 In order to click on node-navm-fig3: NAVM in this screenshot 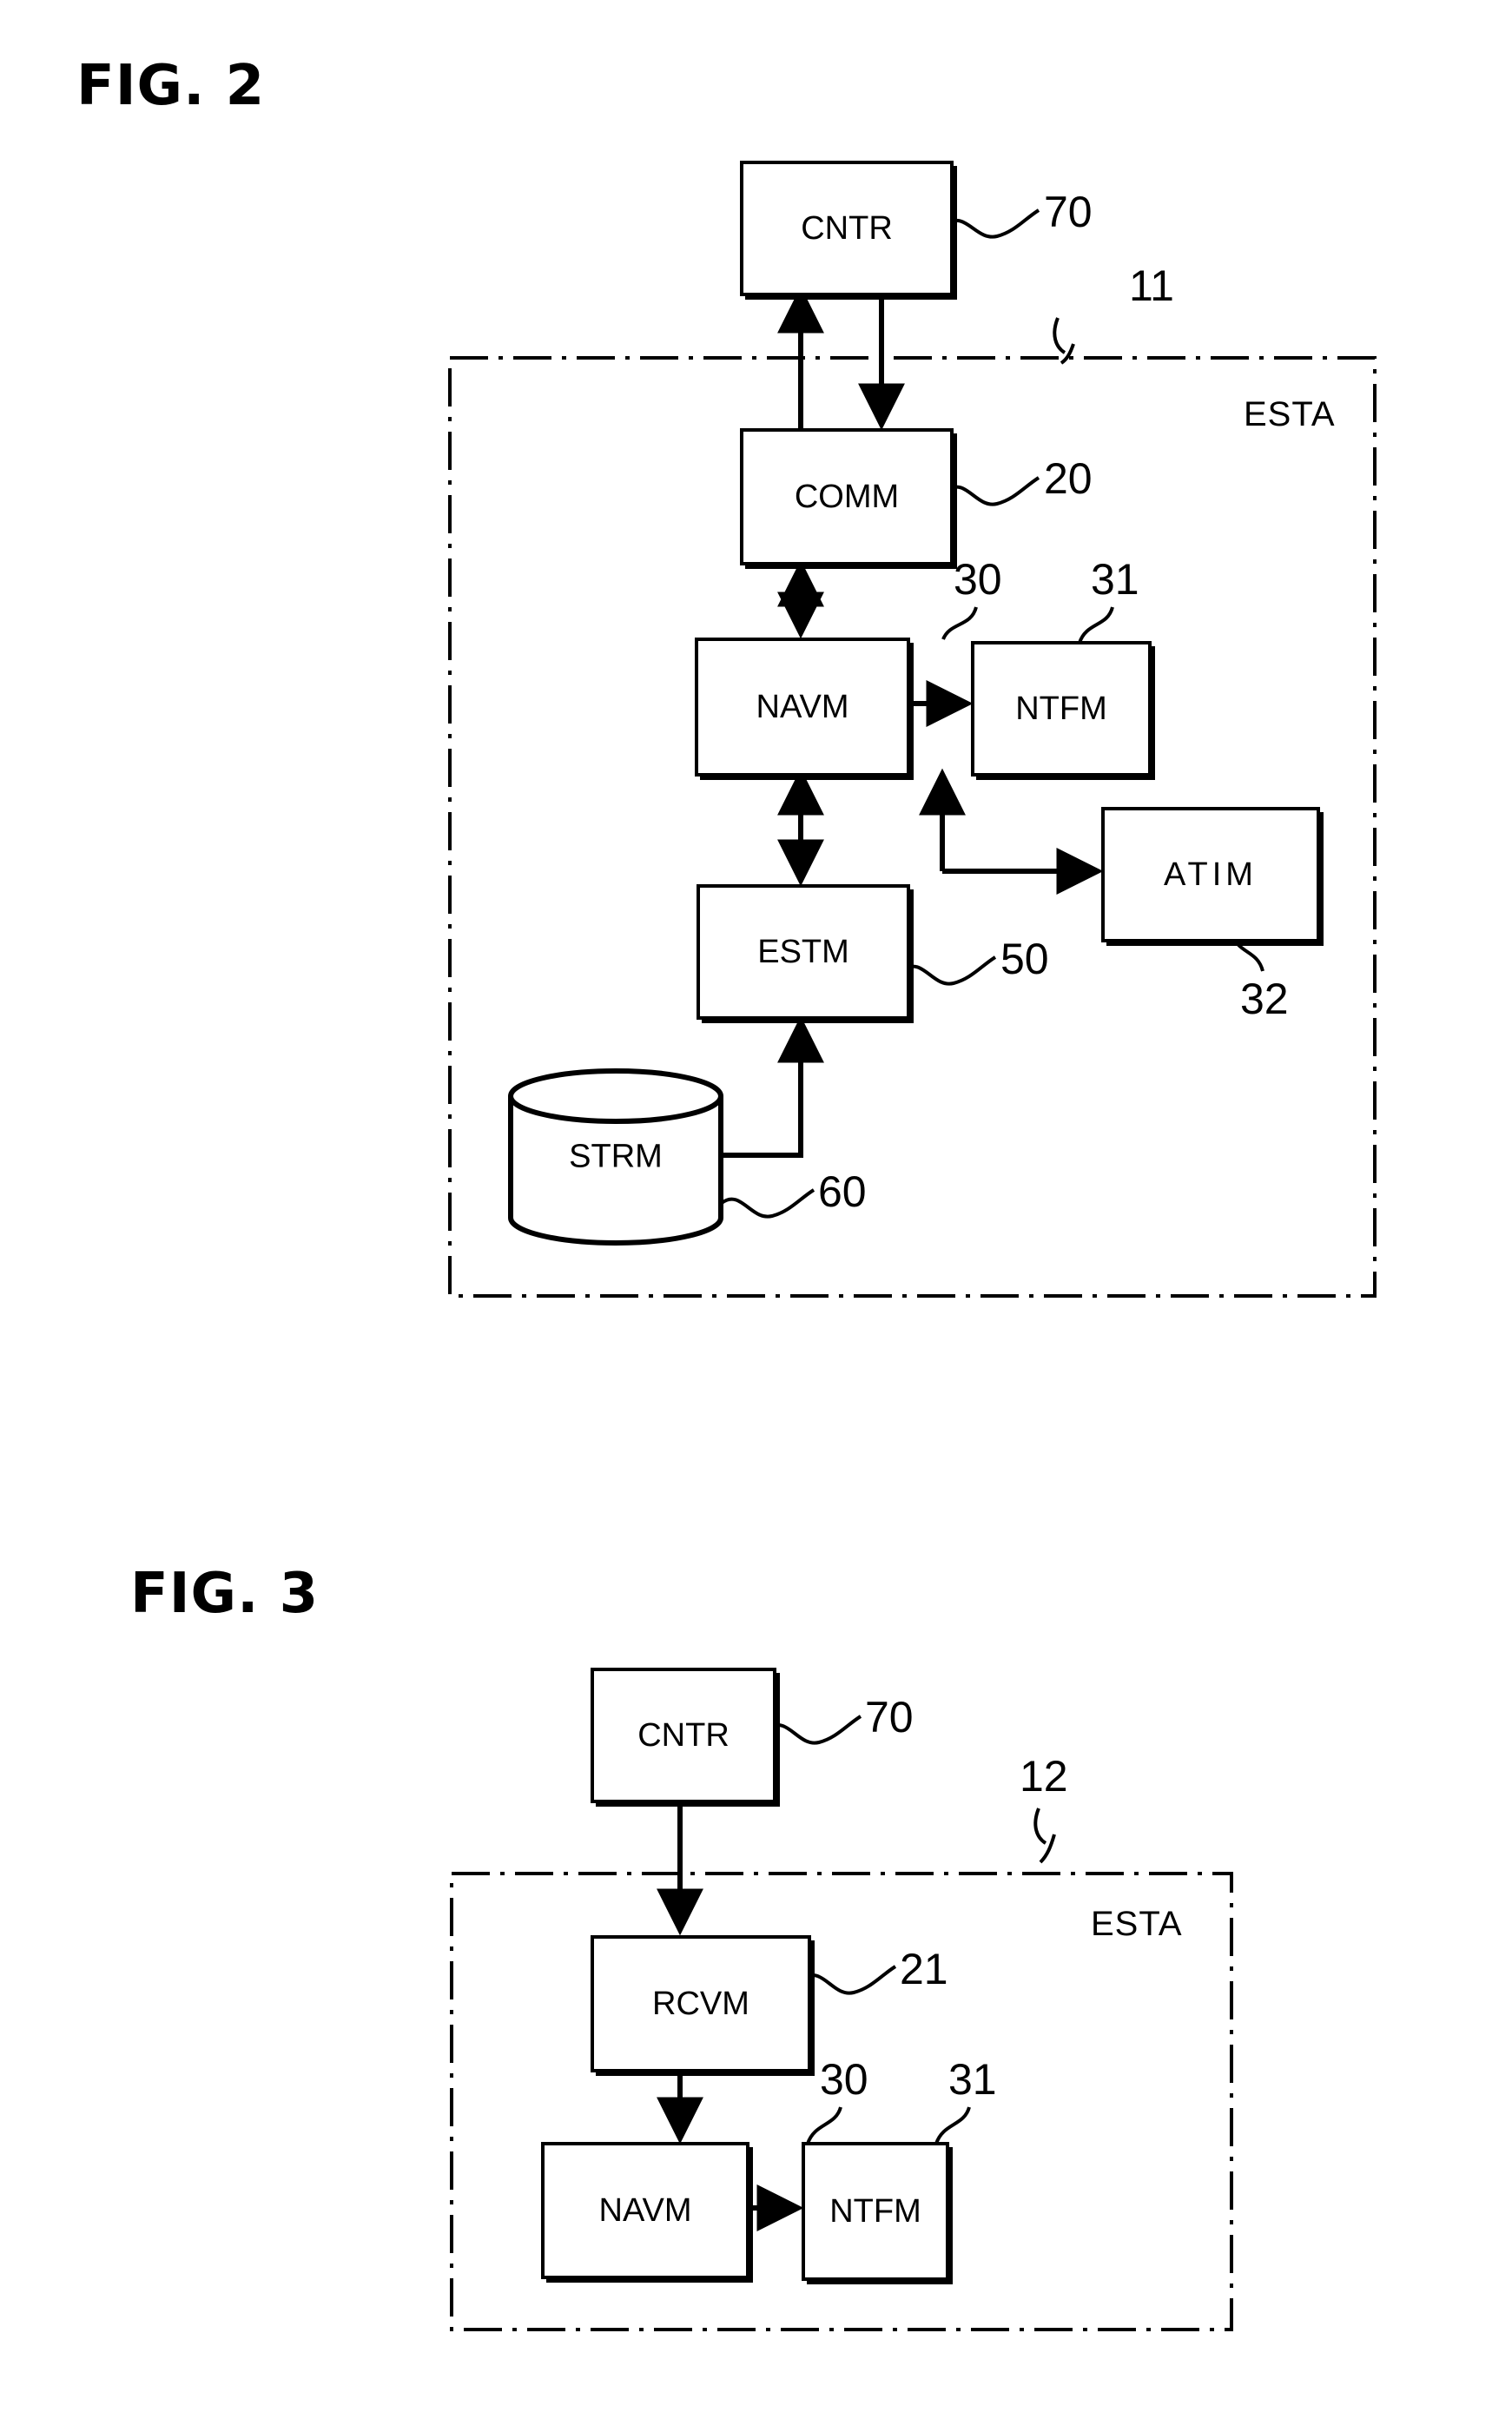, I will do `click(645, 2210)`.